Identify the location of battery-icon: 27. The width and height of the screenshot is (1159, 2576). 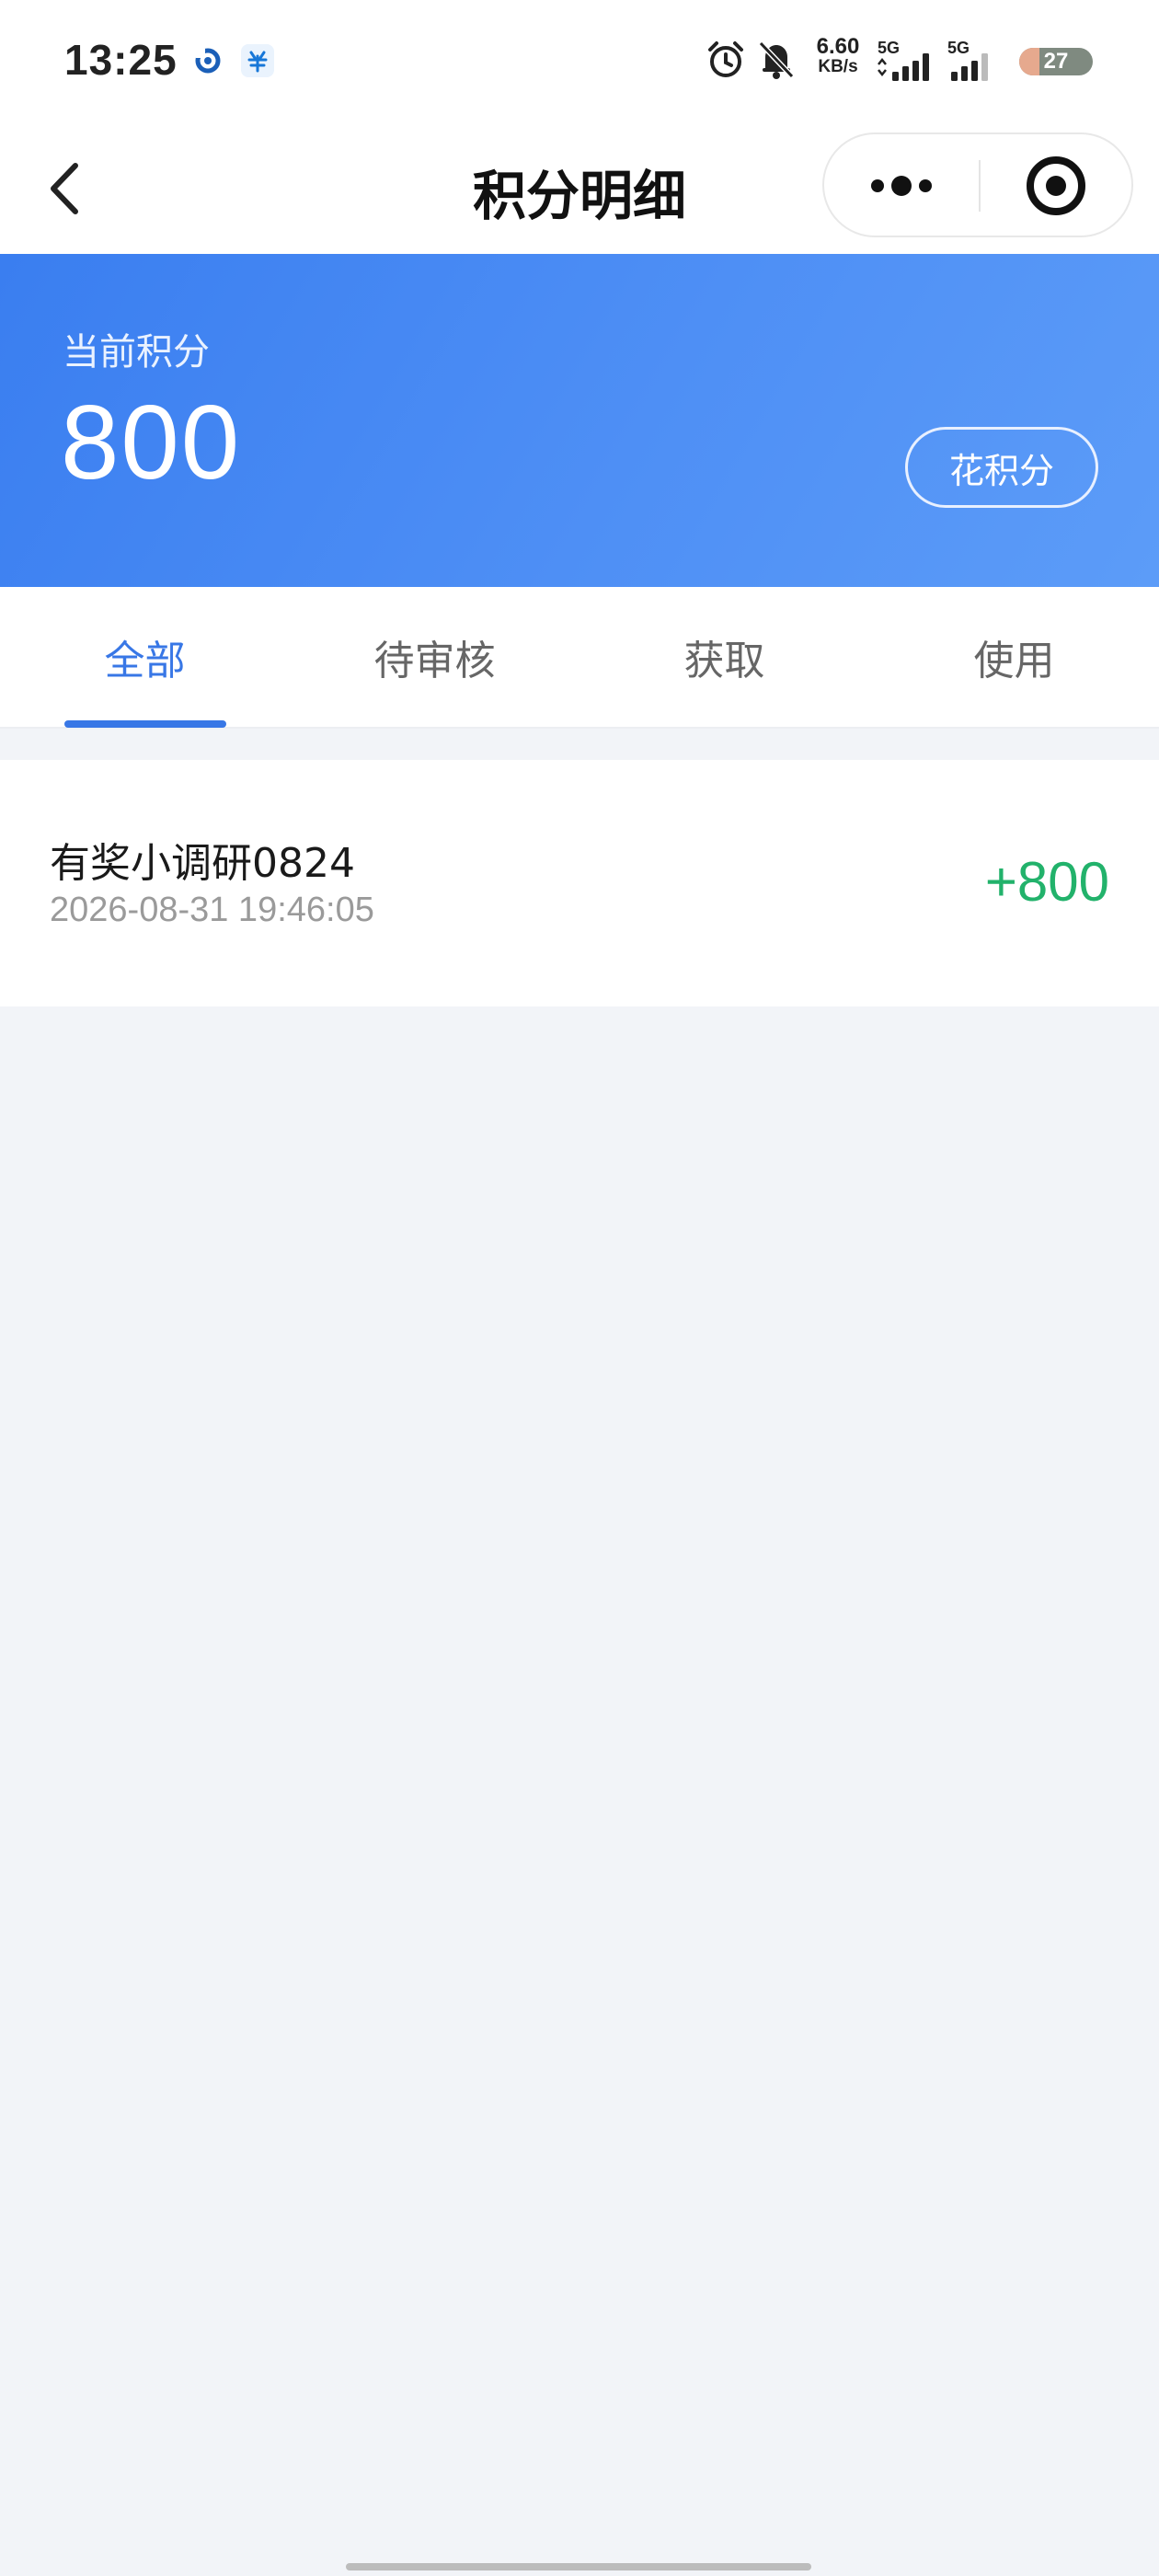
(1056, 61).